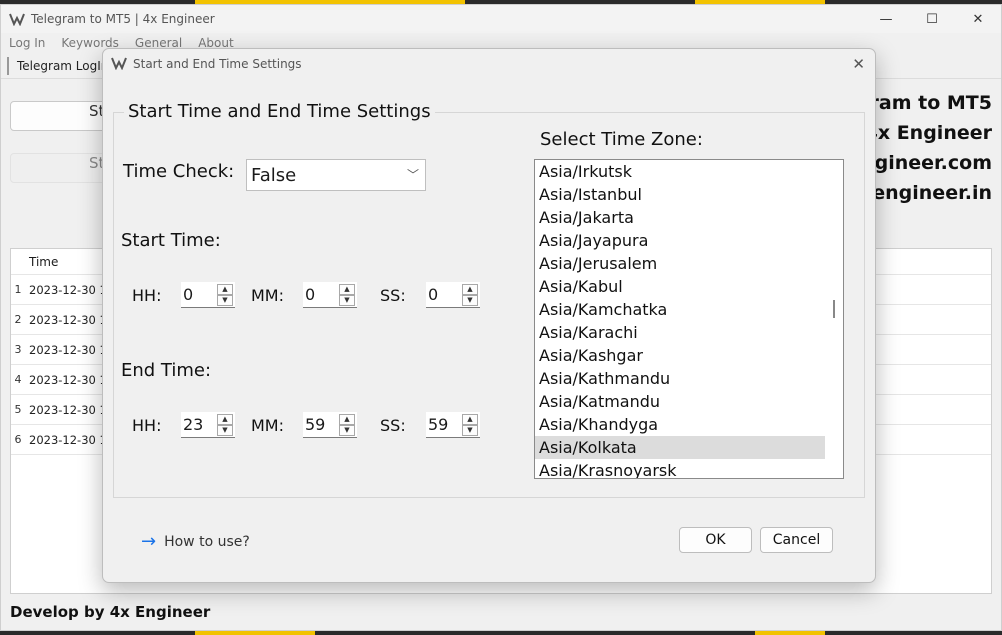  What do you see at coordinates (680, 217) in the screenshot?
I see `timezone-option: Asia/Jakarta` at bounding box center [680, 217].